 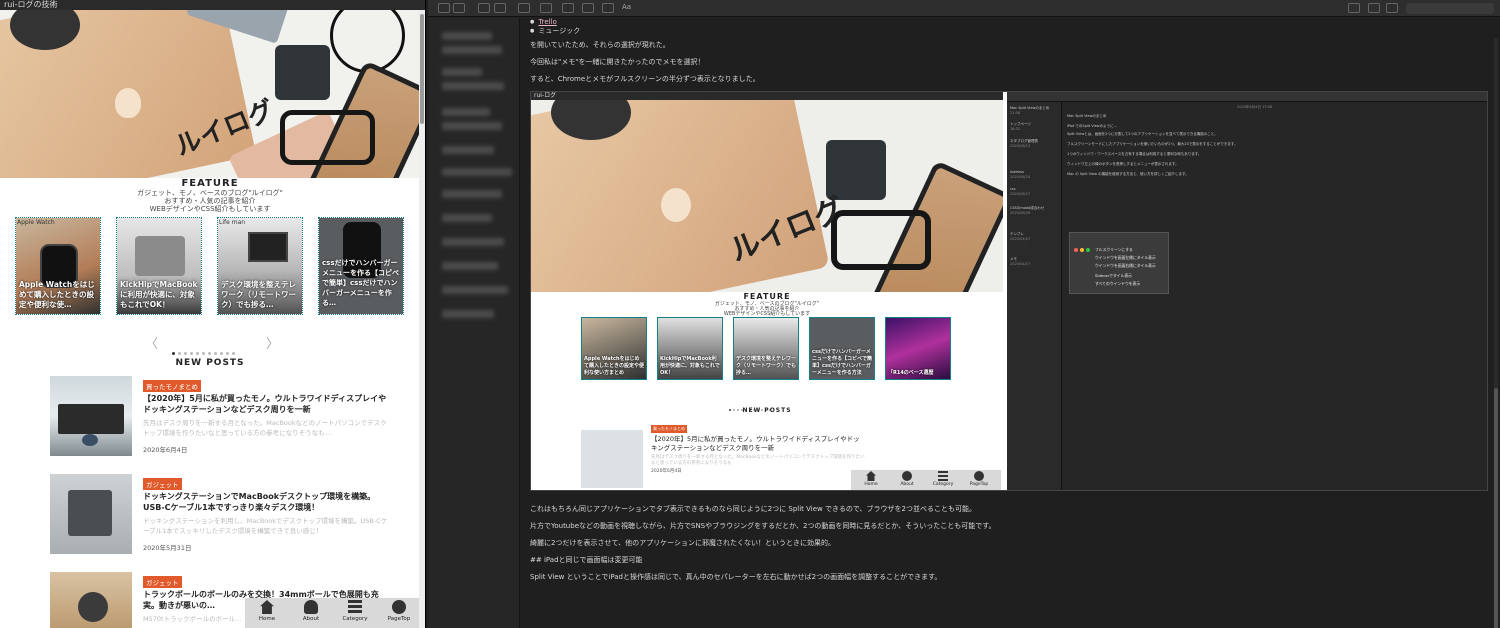 I want to click on browser-title: rui-ログの技術, so click(x=31, y=4).